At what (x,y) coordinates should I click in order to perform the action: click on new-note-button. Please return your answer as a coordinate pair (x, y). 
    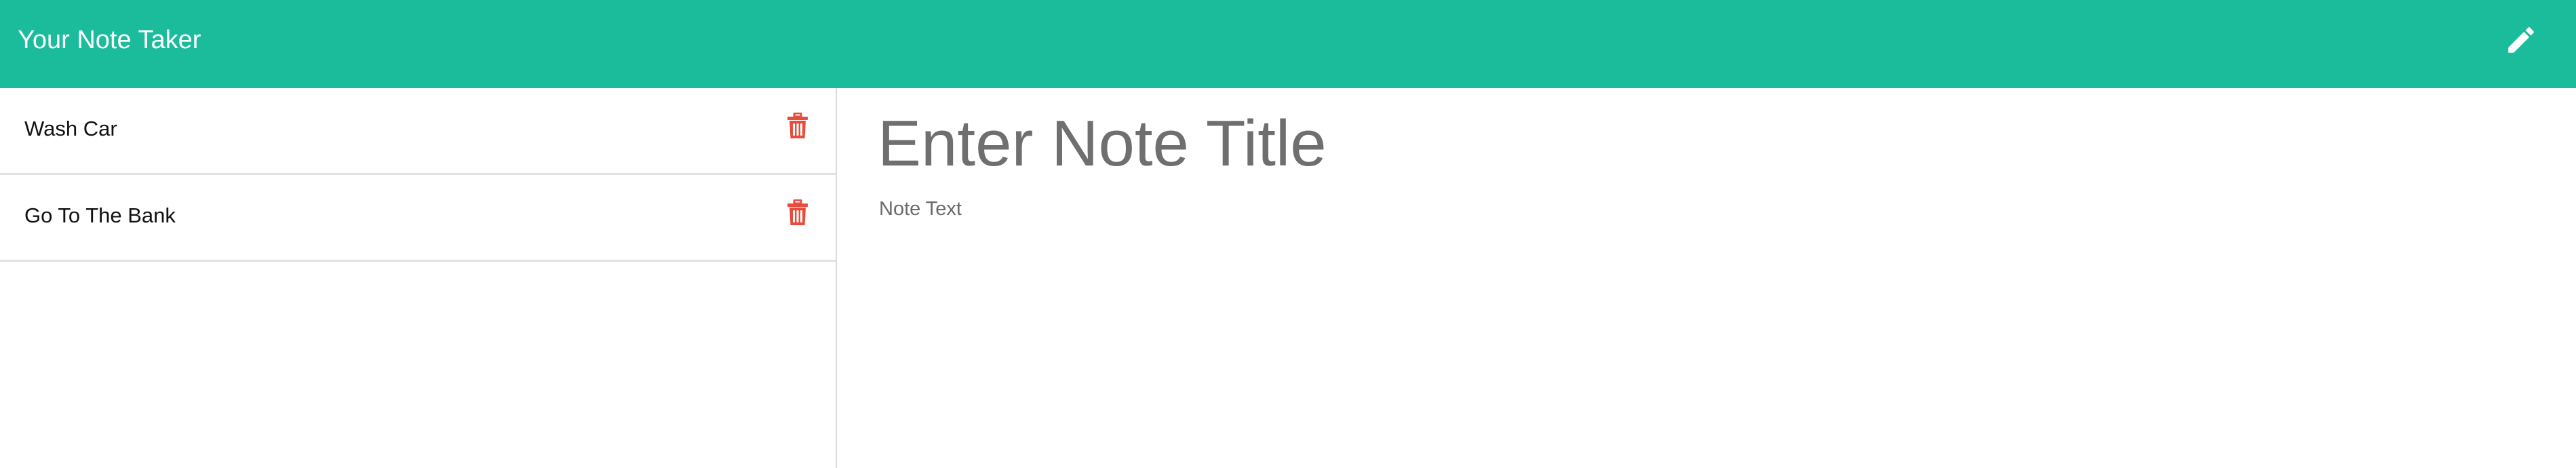
    Looking at the image, I should click on (2521, 41).